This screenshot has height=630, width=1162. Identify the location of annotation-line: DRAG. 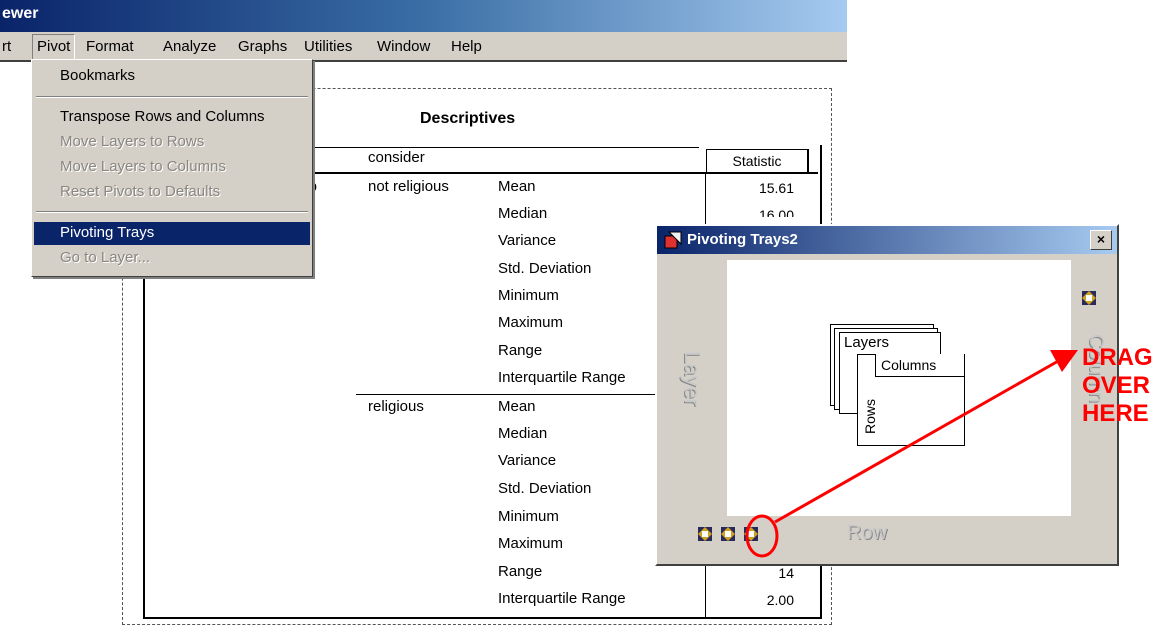
(1117, 357).